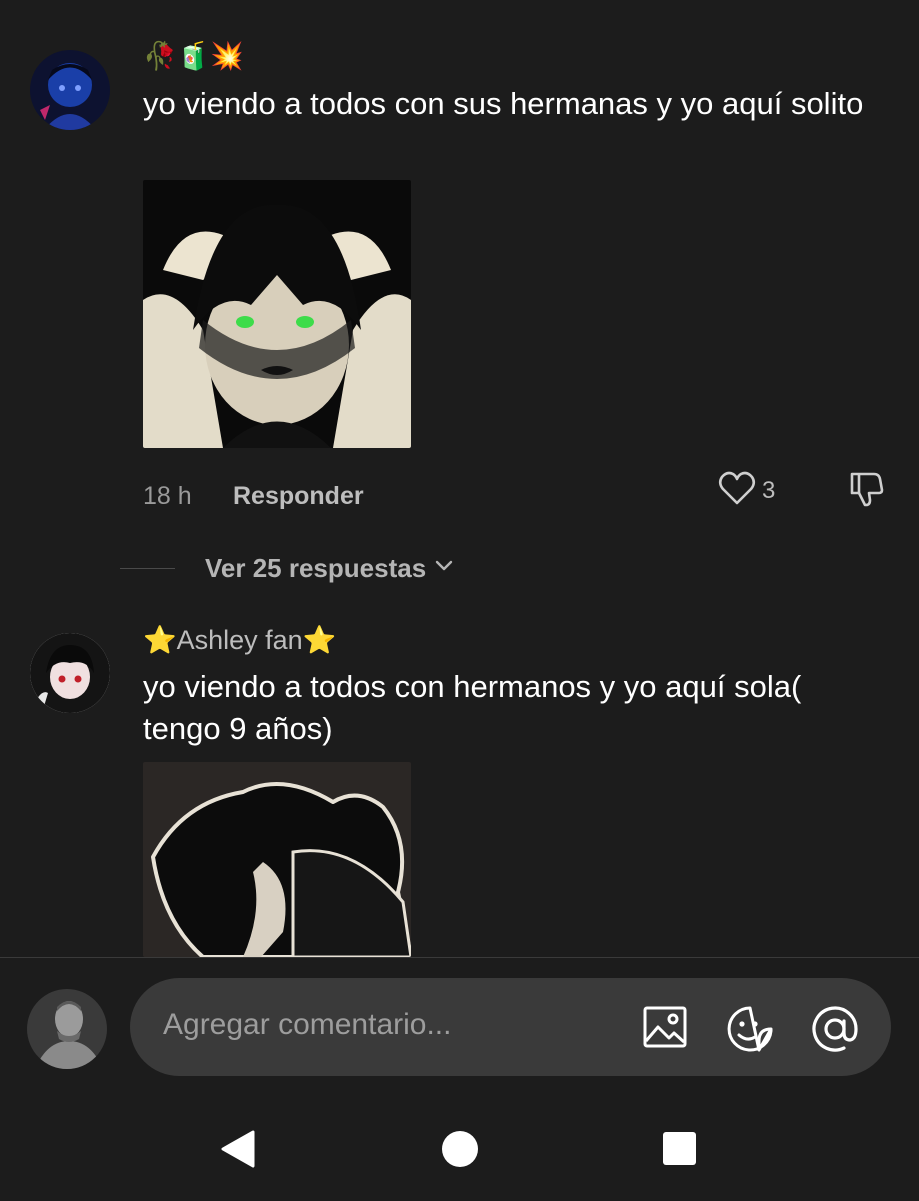 The image size is (919, 1201). What do you see at coordinates (679, 1151) in the screenshot?
I see `nav-recents-icon` at bounding box center [679, 1151].